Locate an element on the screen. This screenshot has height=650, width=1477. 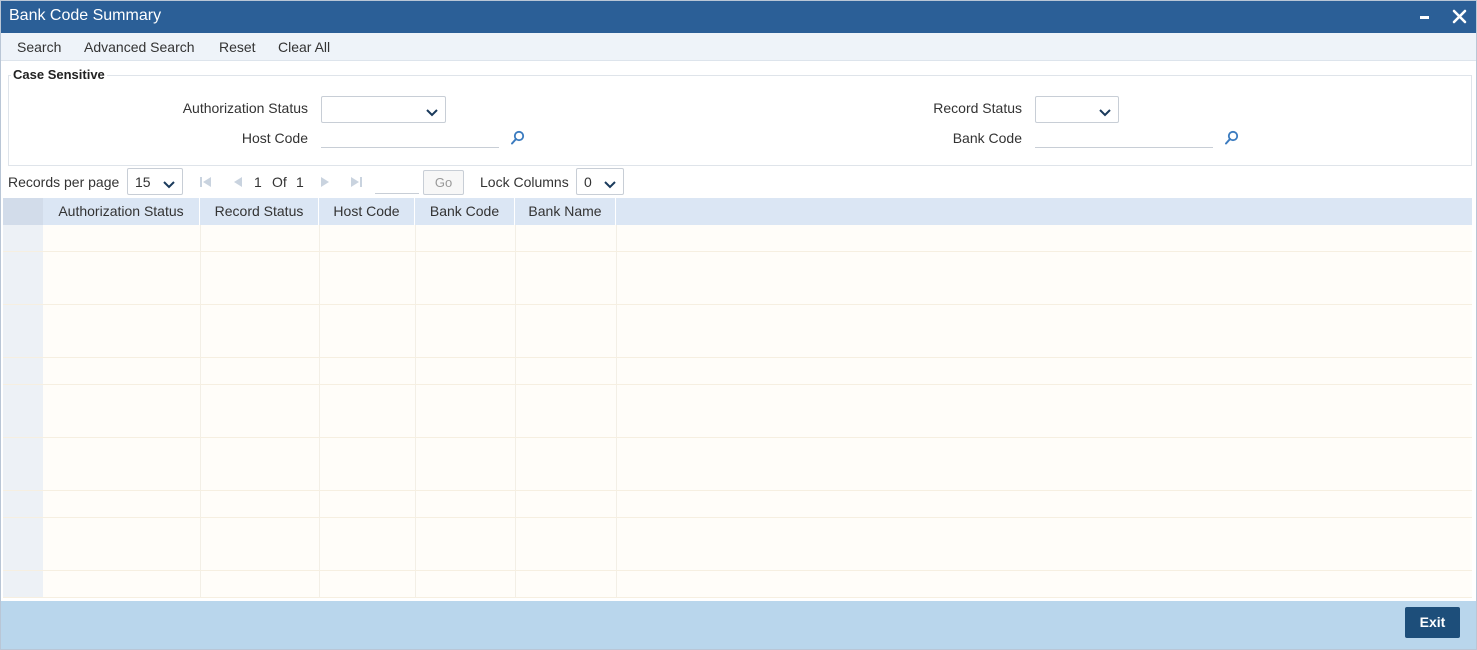
host-code-input is located at coordinates (410, 137).